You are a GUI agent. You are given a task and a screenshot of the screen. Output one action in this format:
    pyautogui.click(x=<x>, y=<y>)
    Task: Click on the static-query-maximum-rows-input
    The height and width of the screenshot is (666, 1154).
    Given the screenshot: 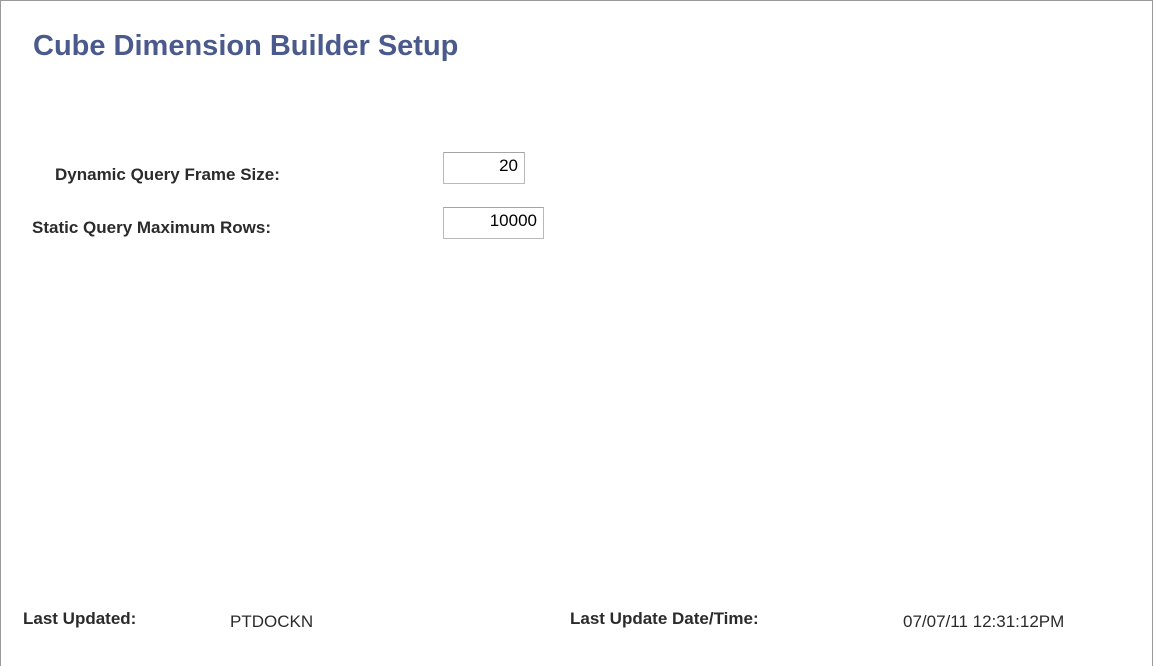 What is the action you would take?
    pyautogui.click(x=493, y=223)
    